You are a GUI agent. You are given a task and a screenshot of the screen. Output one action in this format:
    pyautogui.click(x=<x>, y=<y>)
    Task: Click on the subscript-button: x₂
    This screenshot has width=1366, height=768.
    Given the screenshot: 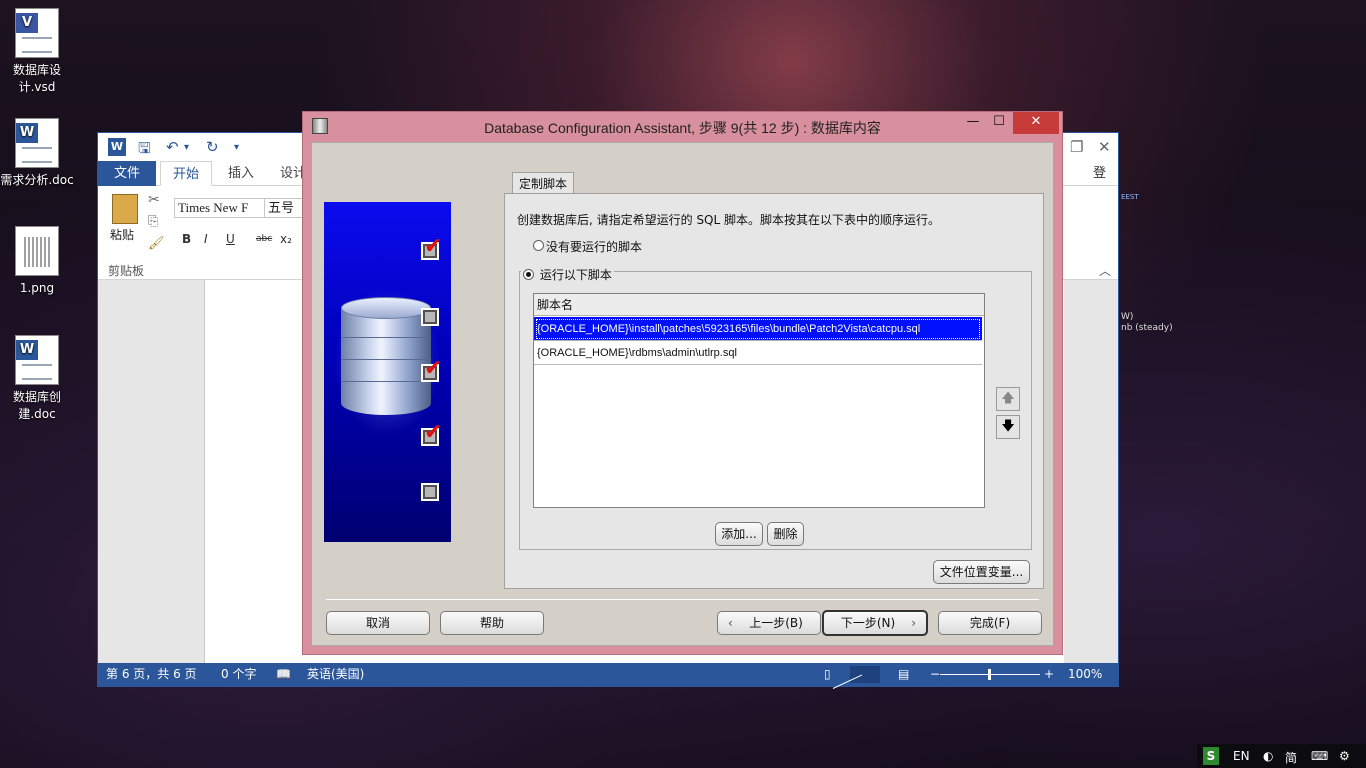 What is the action you would take?
    pyautogui.click(x=286, y=239)
    